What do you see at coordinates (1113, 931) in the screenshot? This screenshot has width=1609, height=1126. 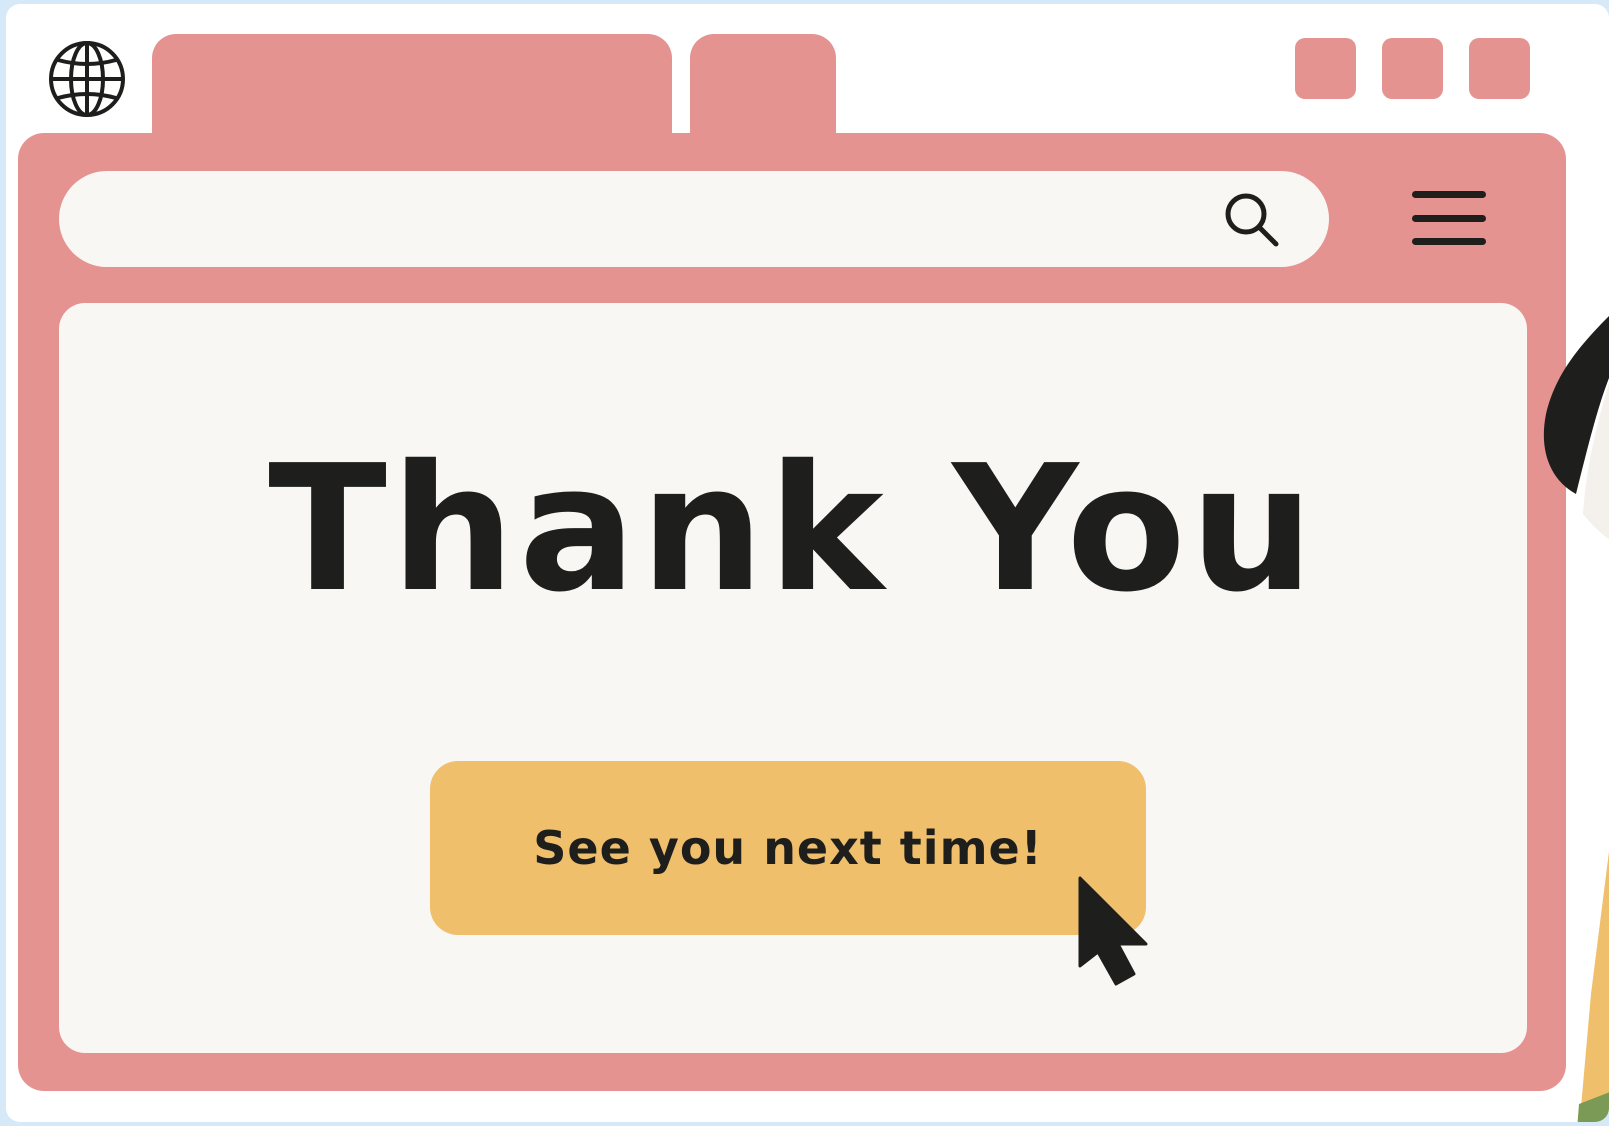 I see `cursor-arrow-icon` at bounding box center [1113, 931].